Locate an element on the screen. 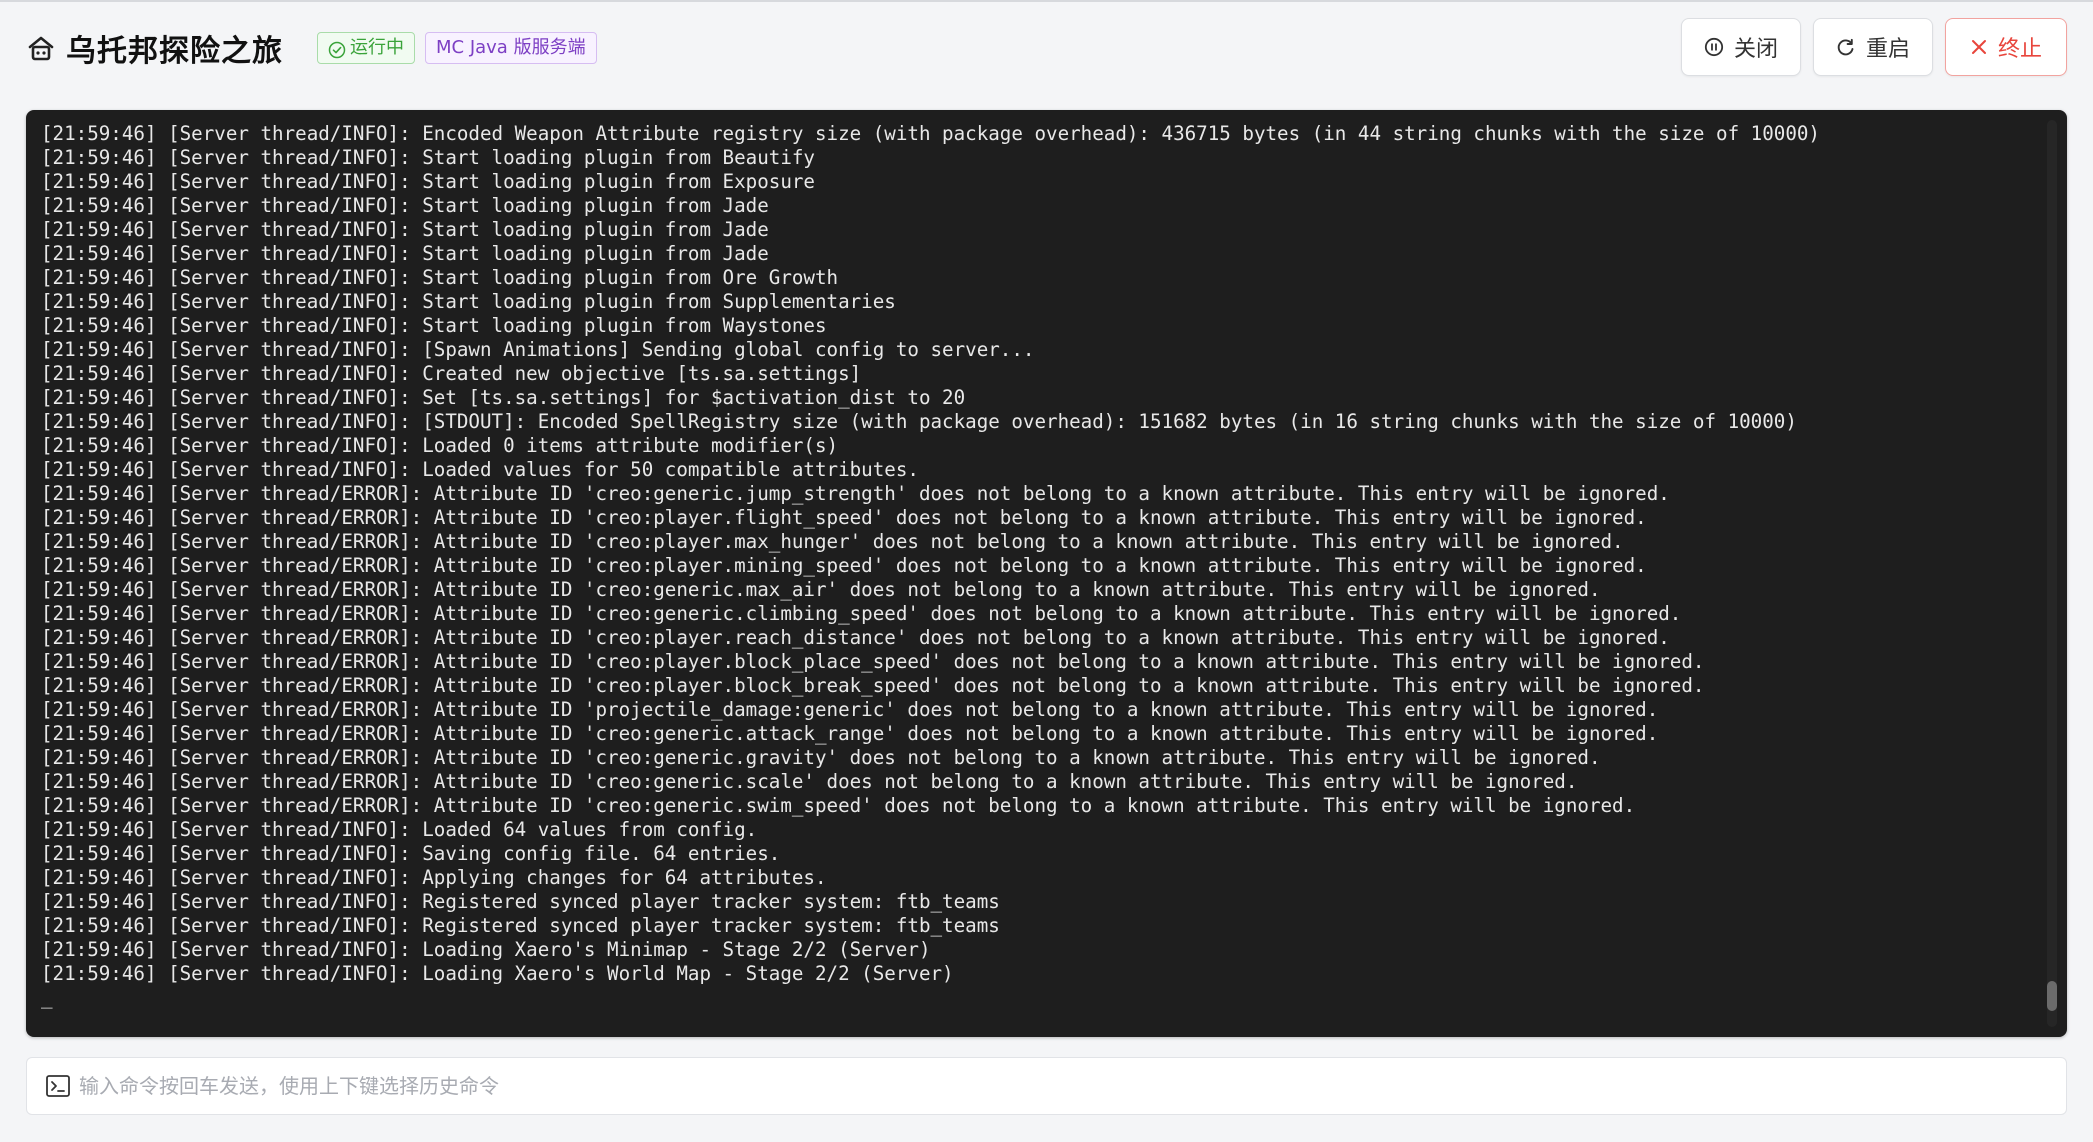 The width and height of the screenshot is (2093, 1142). command-input is located at coordinates (1072, 1086).